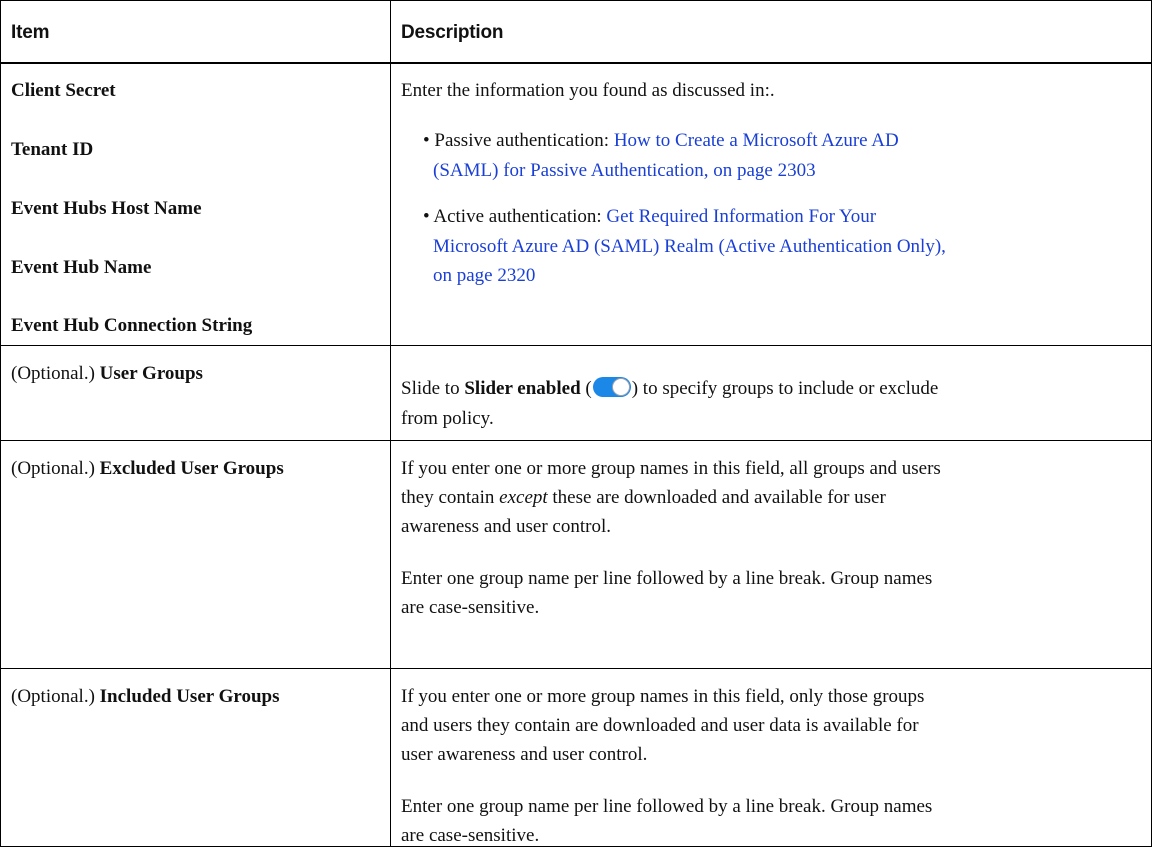  I want to click on item-event-hubs-host-name: Event Hubs Host Name, so click(106, 208).